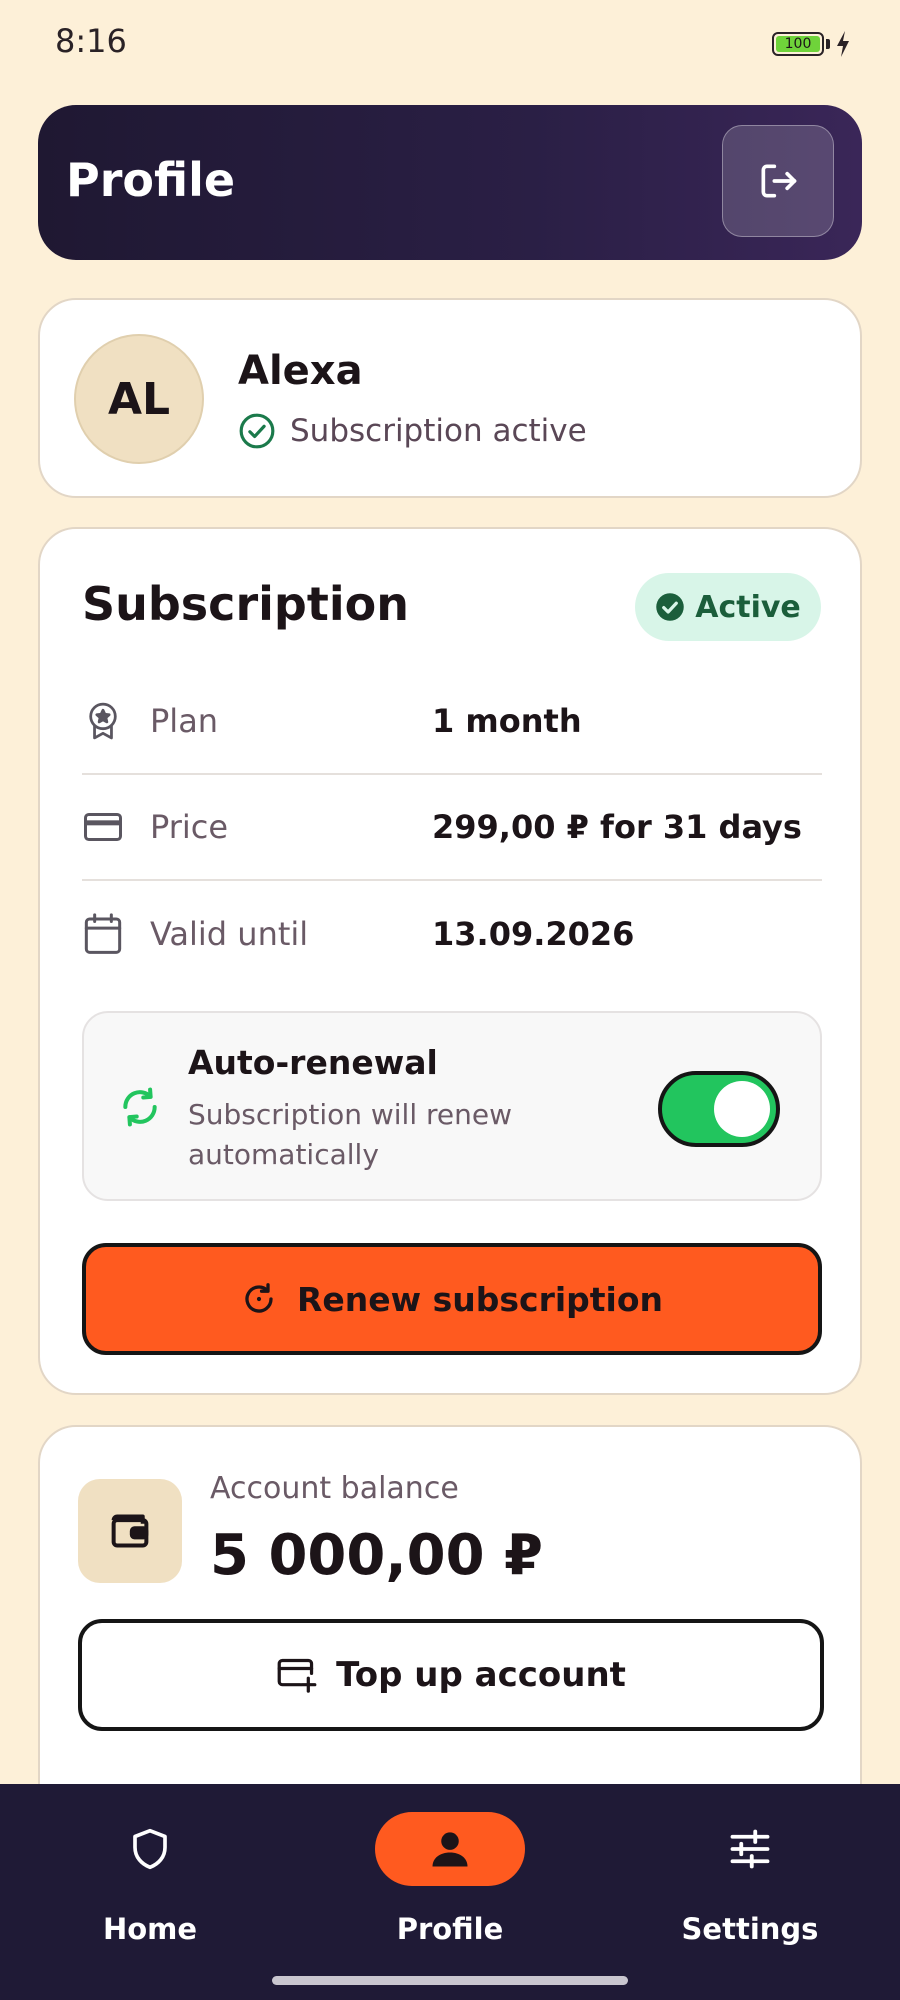  What do you see at coordinates (748, 607) in the screenshot?
I see `status-badge-label: Active` at bounding box center [748, 607].